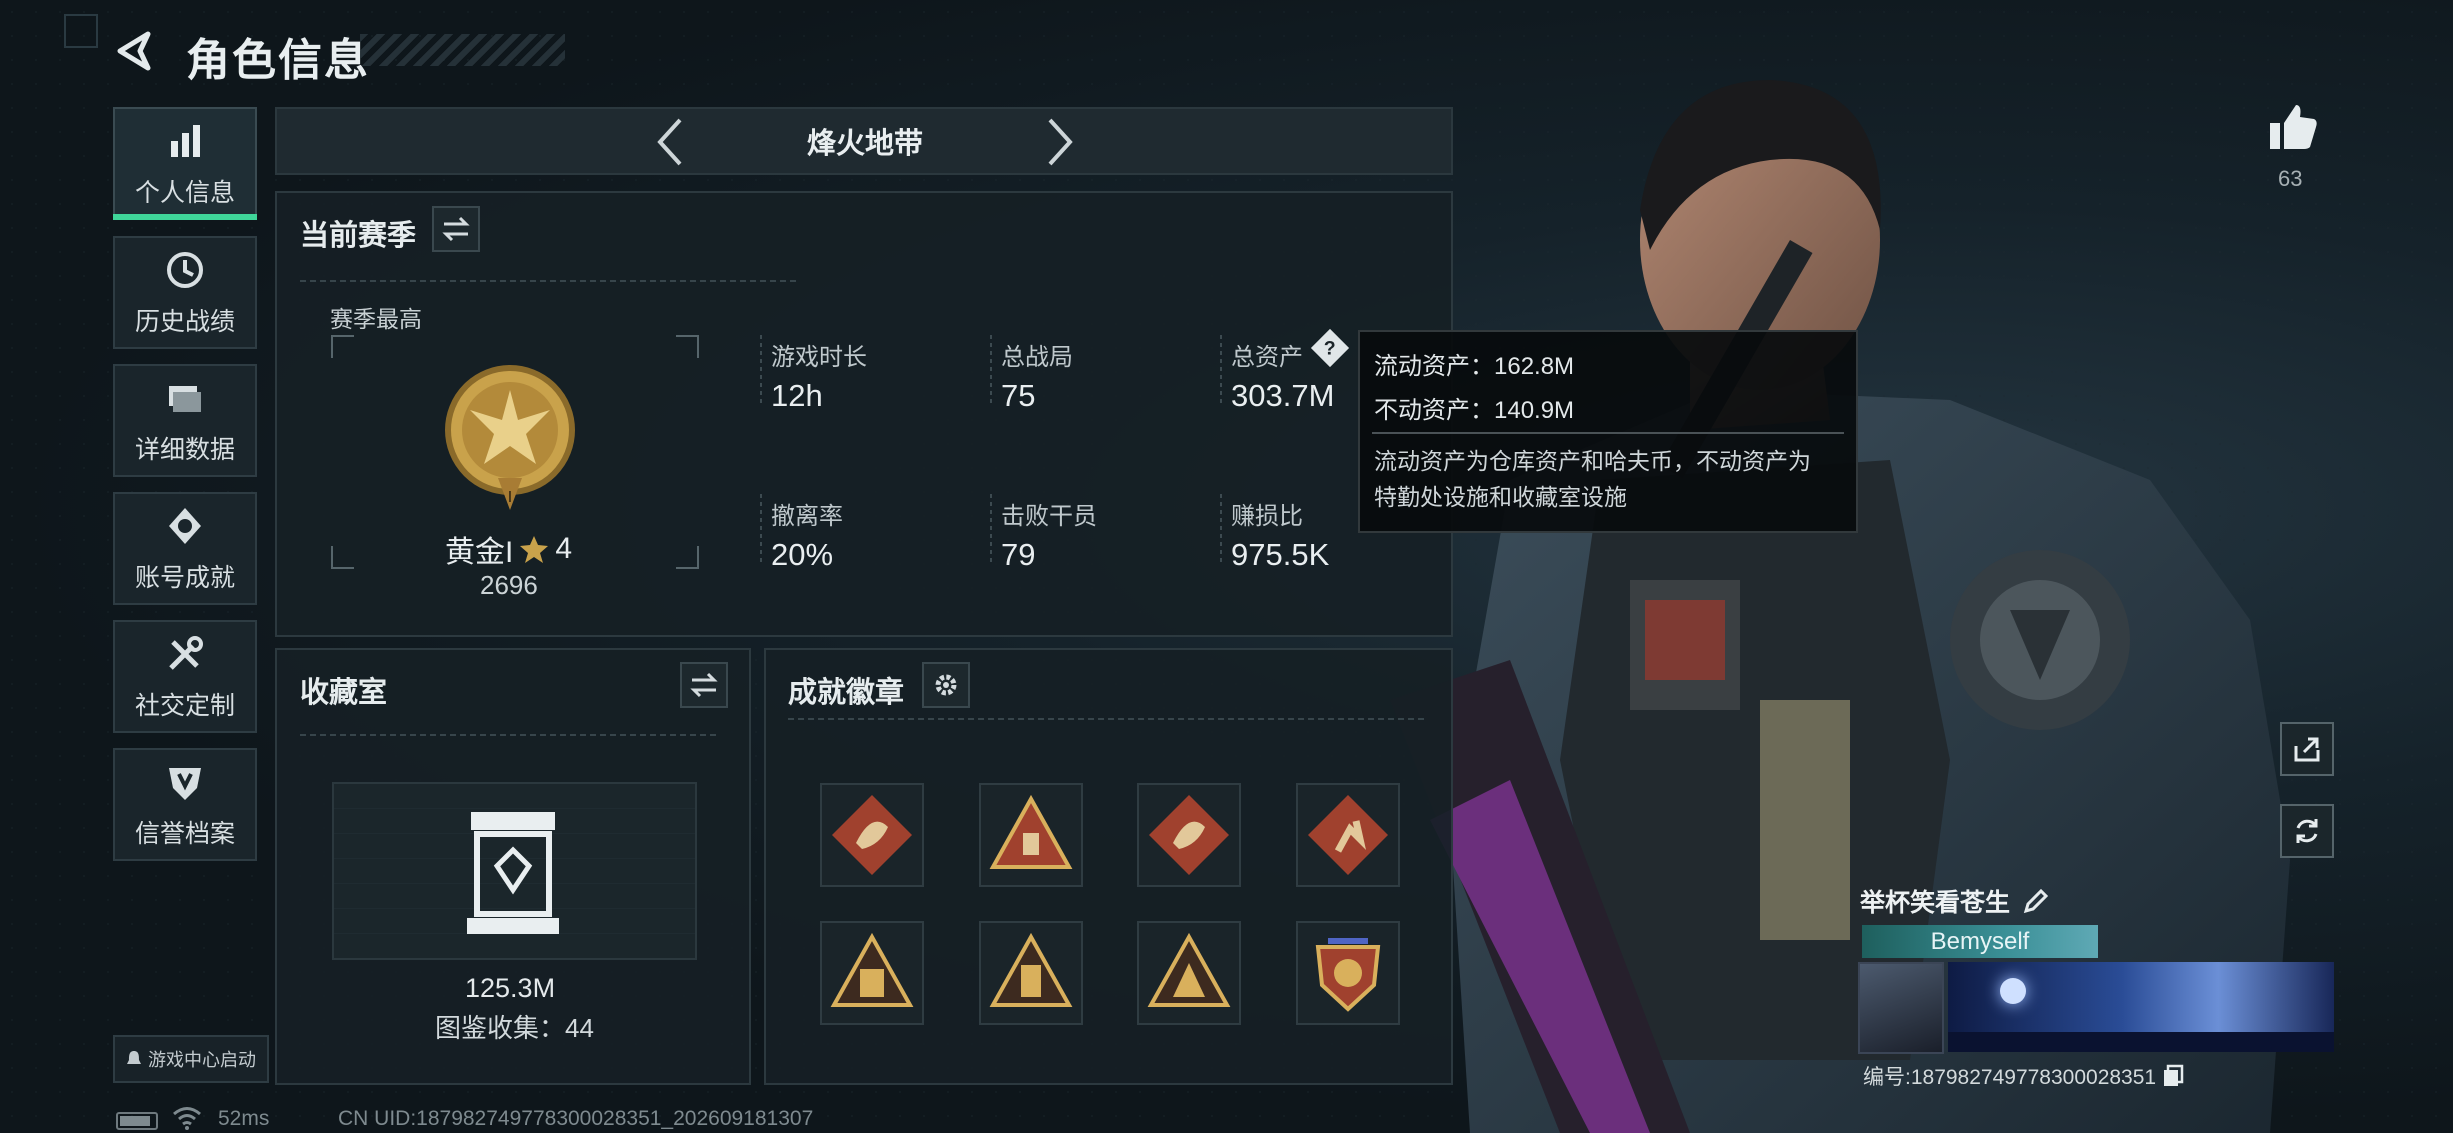 Image resolution: width=2453 pixels, height=1133 pixels. Describe the element at coordinates (185, 804) in the screenshot. I see `nav-credit-record: 信誉档案` at that location.